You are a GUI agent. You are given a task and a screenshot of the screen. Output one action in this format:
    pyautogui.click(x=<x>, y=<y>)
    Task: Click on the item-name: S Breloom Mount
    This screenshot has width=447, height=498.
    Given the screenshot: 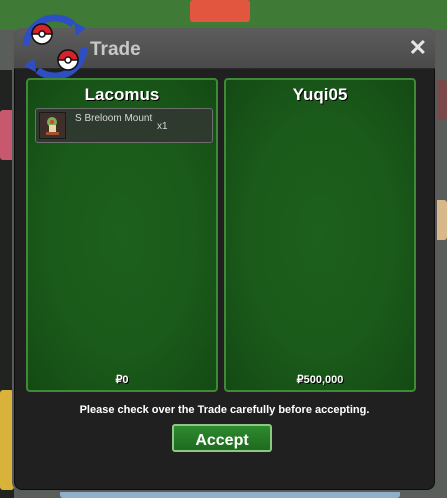 What is the action you would take?
    pyautogui.click(x=114, y=118)
    